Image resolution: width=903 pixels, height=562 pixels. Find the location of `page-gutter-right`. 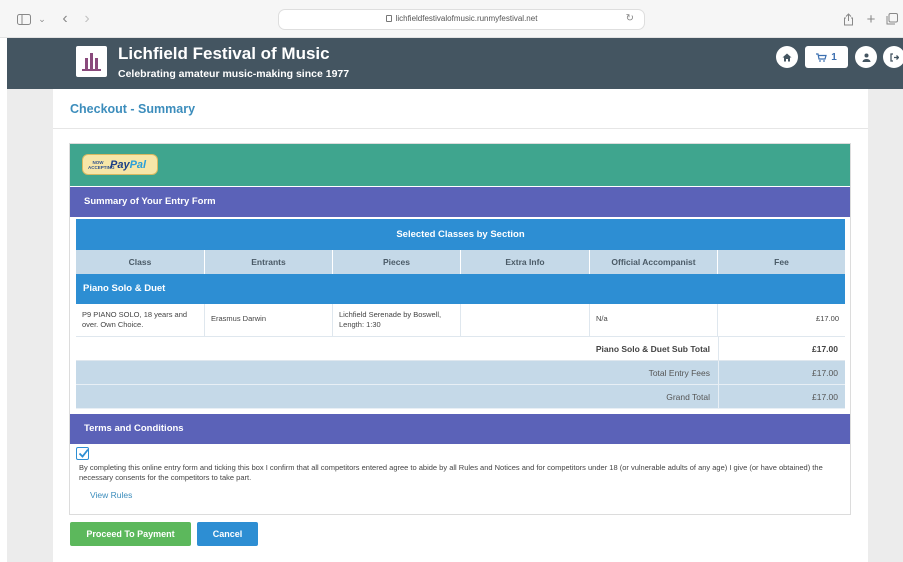

page-gutter-right is located at coordinates (885, 325).